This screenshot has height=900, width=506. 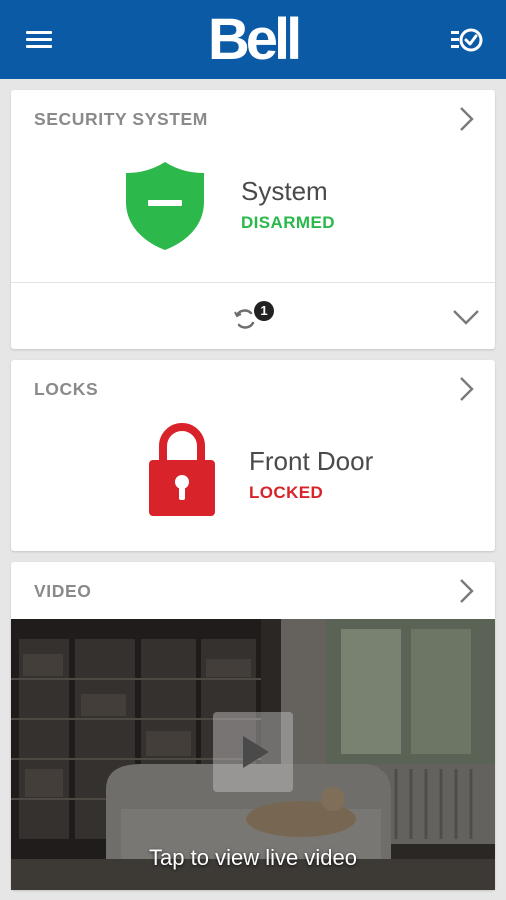 I want to click on open-video-button, so click(x=467, y=591).